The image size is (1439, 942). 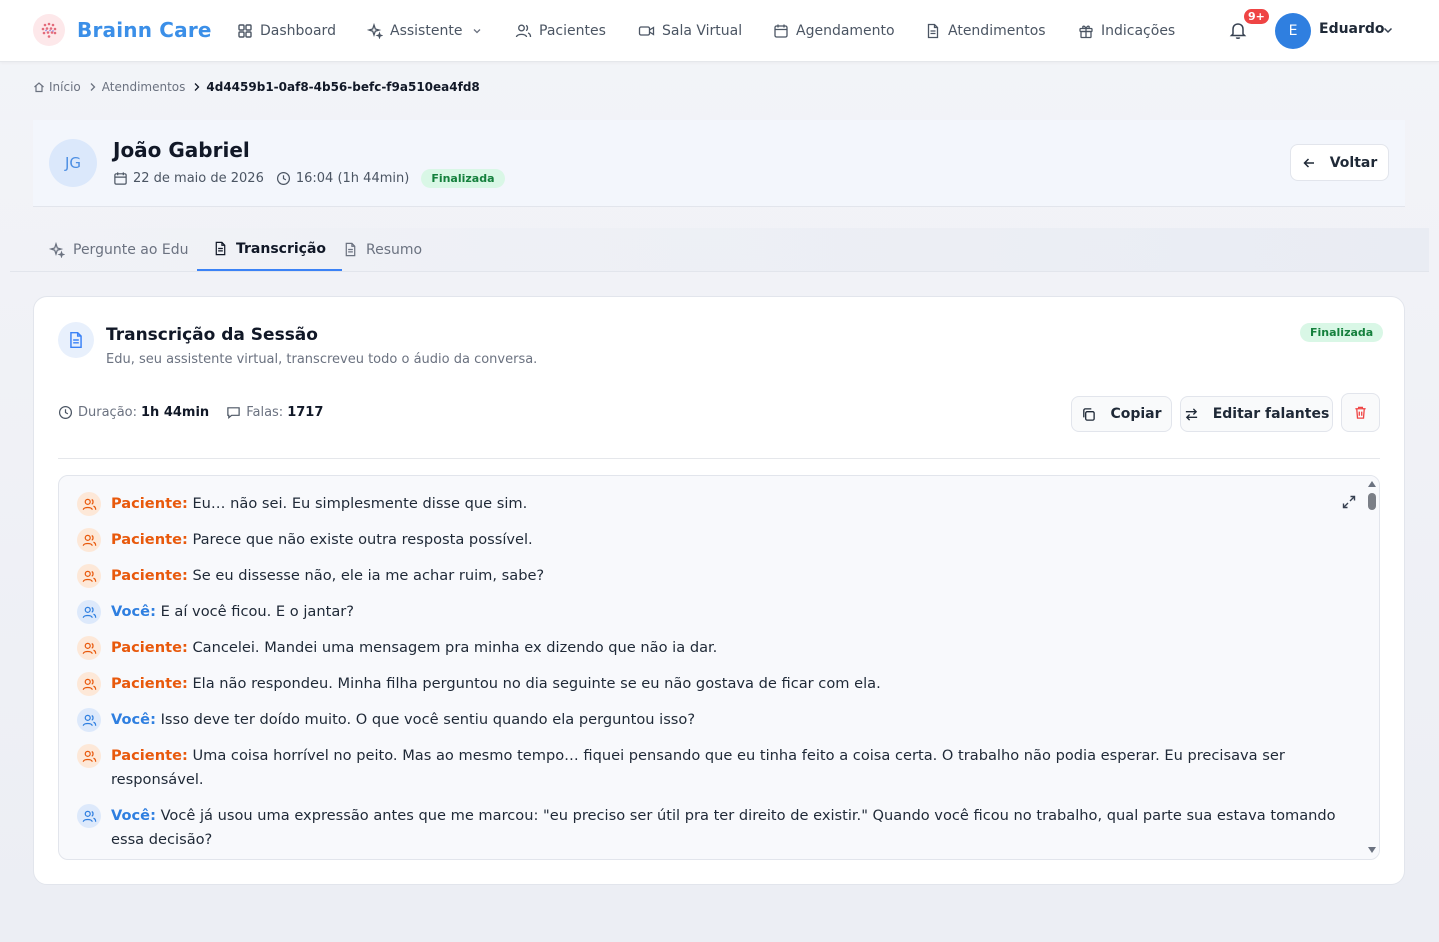 I want to click on scroll-thumb, so click(x=1372, y=501).